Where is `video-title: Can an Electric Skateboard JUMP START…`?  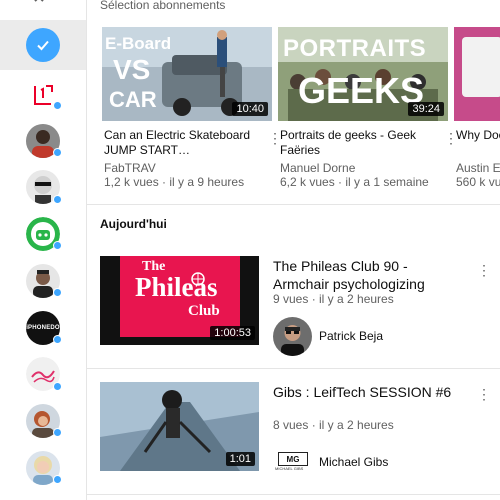 video-title: Can an Electric Skateboard JUMP START… is located at coordinates (183, 143).